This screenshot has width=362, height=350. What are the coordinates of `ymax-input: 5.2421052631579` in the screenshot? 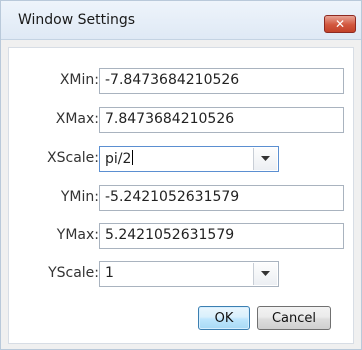 It's located at (221, 236).